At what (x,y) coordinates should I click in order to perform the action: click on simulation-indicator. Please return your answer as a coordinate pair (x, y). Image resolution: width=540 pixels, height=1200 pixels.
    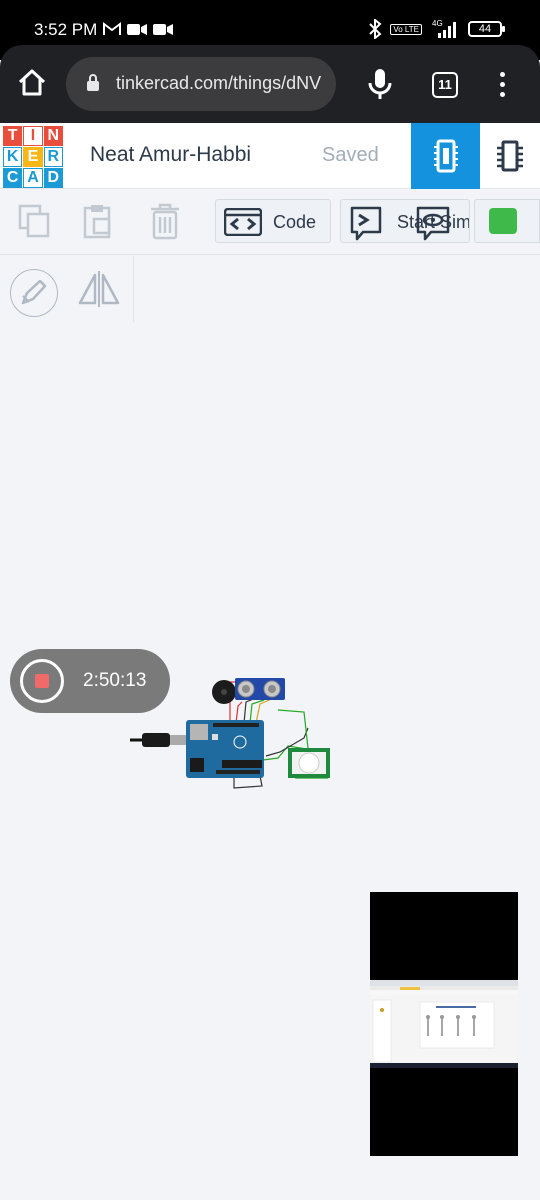
    Looking at the image, I should click on (503, 221).